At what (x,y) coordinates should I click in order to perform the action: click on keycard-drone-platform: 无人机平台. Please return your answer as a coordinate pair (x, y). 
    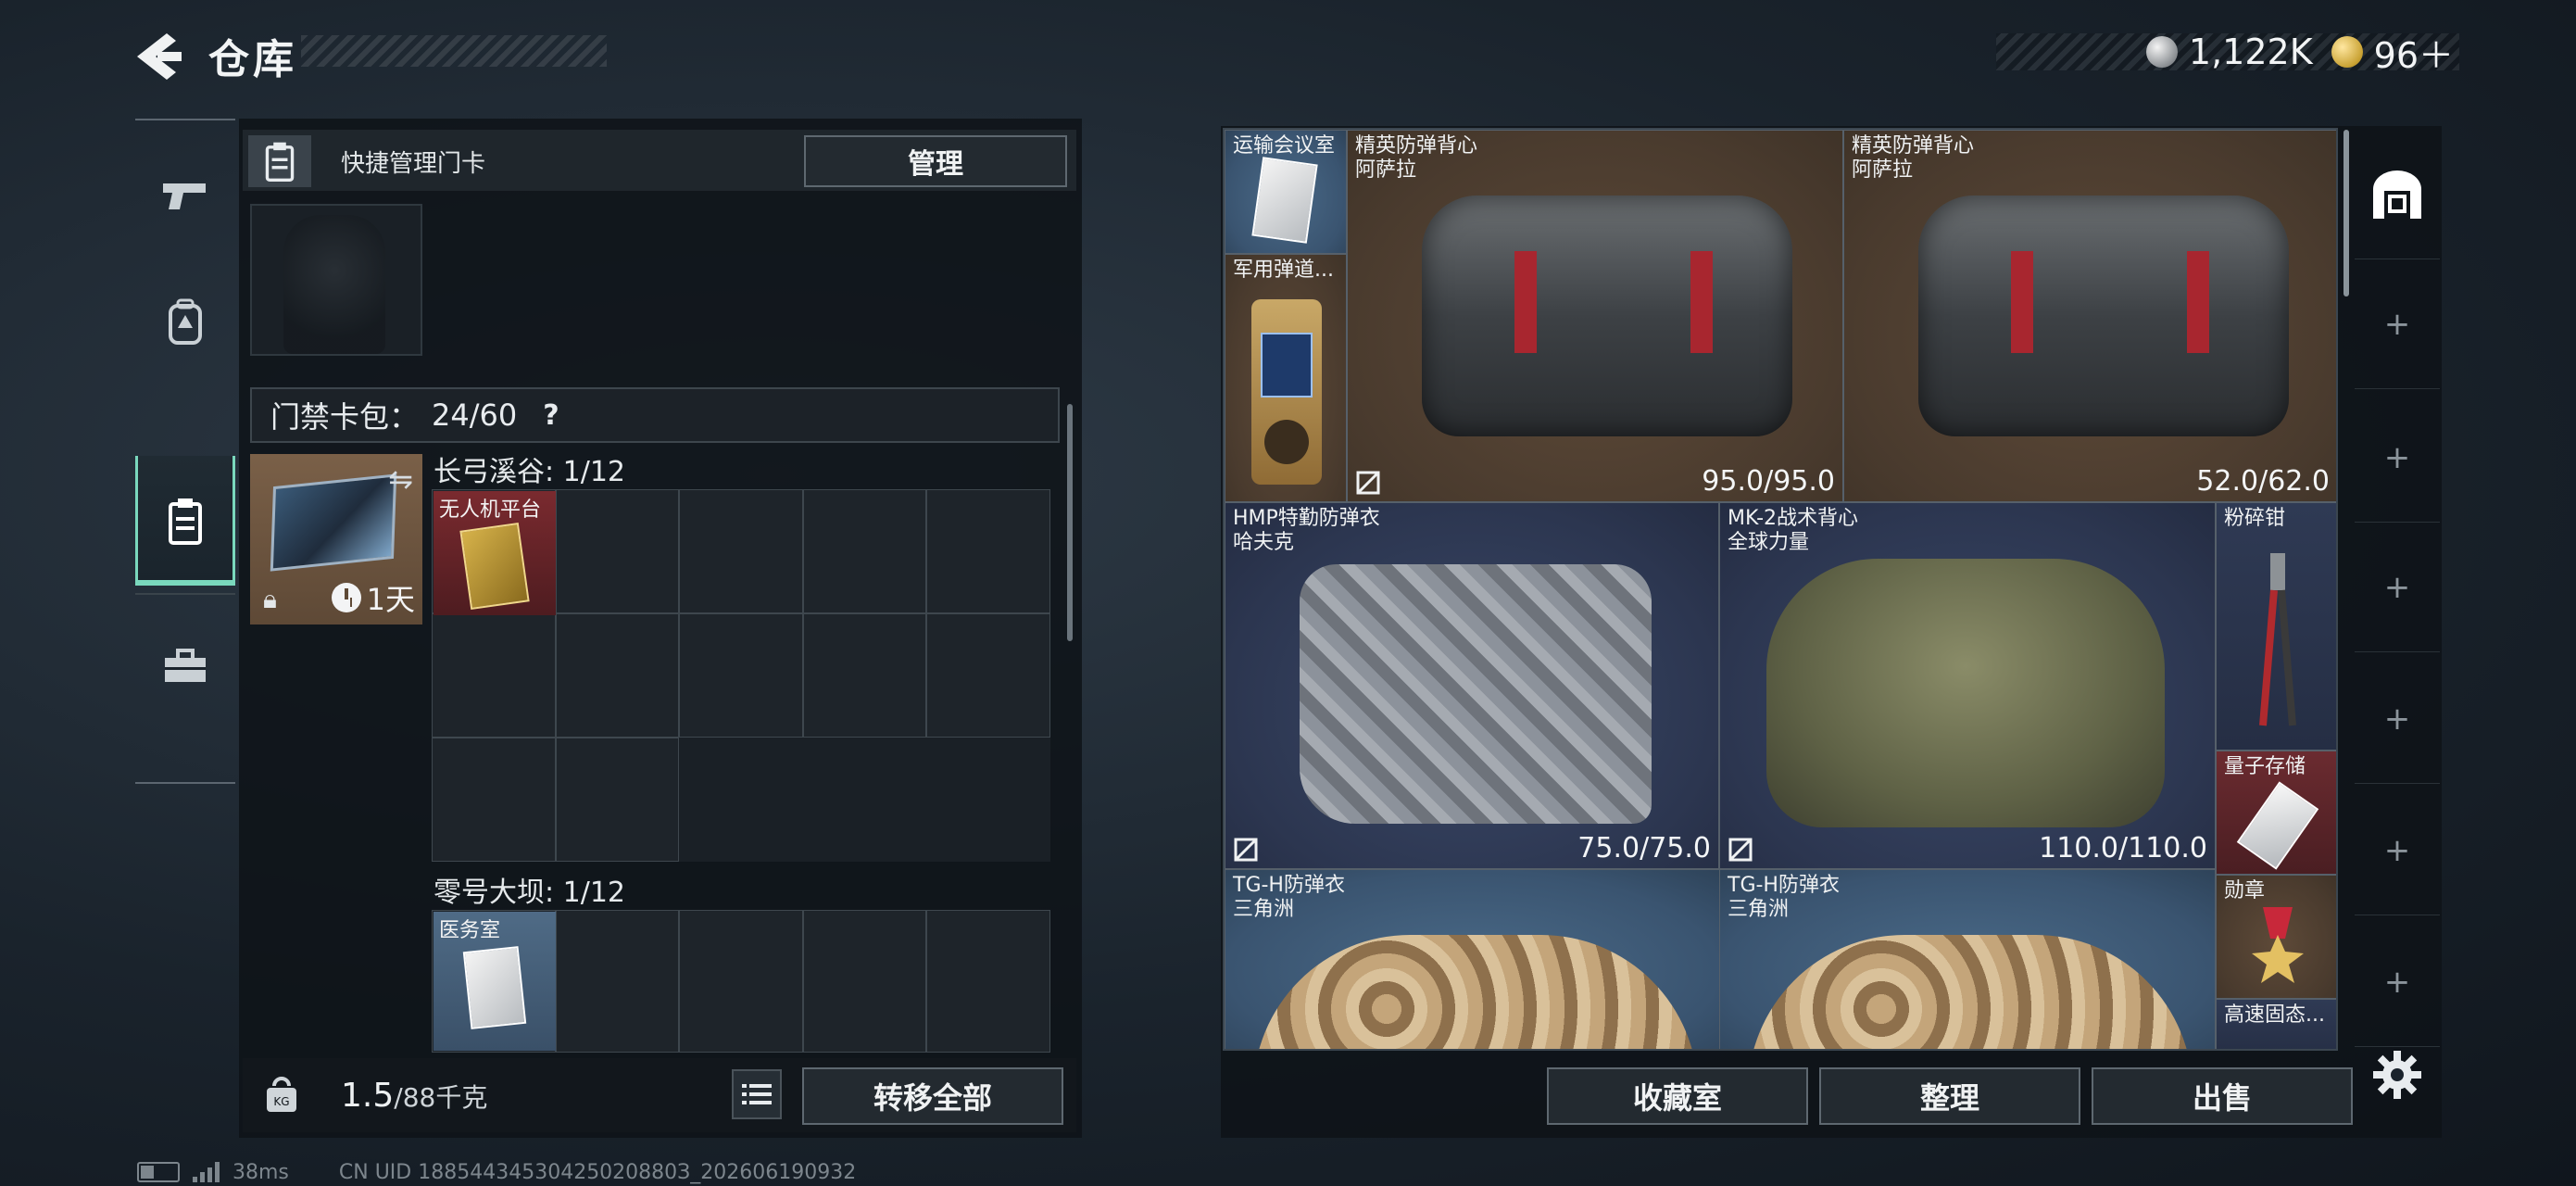
    Looking at the image, I should click on (495, 553).